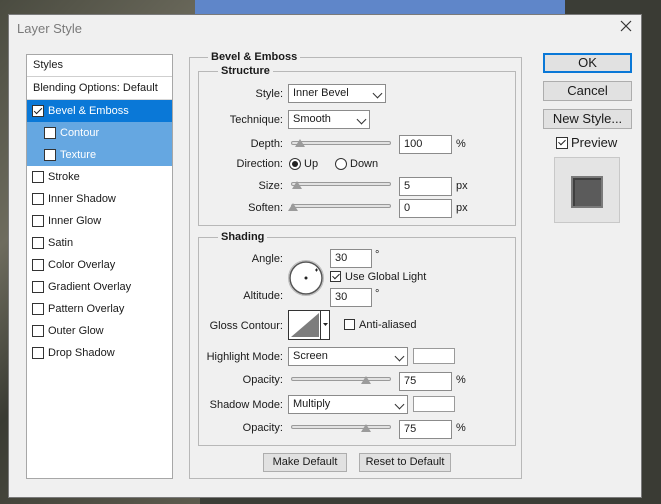 This screenshot has height=504, width=661. Describe the element at coordinates (425, 208) in the screenshot. I see `soften-input: 0` at that location.